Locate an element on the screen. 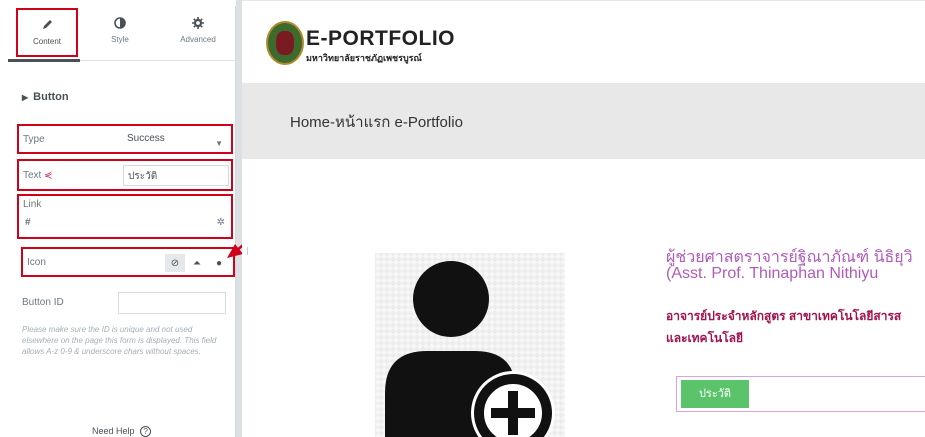 The image size is (925, 437). tab-content: Content is located at coordinates (47, 32).